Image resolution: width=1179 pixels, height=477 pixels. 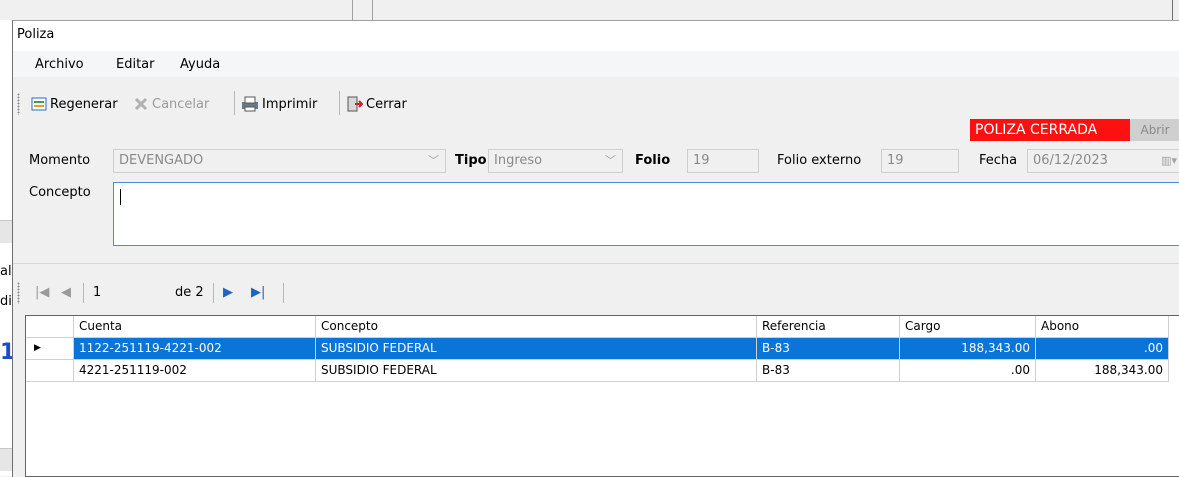 What do you see at coordinates (181, 104) in the screenshot?
I see `cancelar-label: Cancelar` at bounding box center [181, 104].